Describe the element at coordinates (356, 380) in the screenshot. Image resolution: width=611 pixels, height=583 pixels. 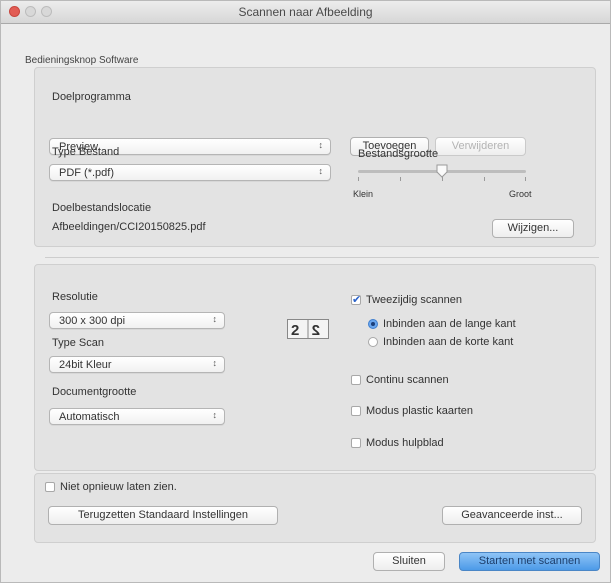
I see `continuous-scan-checkbox` at that location.